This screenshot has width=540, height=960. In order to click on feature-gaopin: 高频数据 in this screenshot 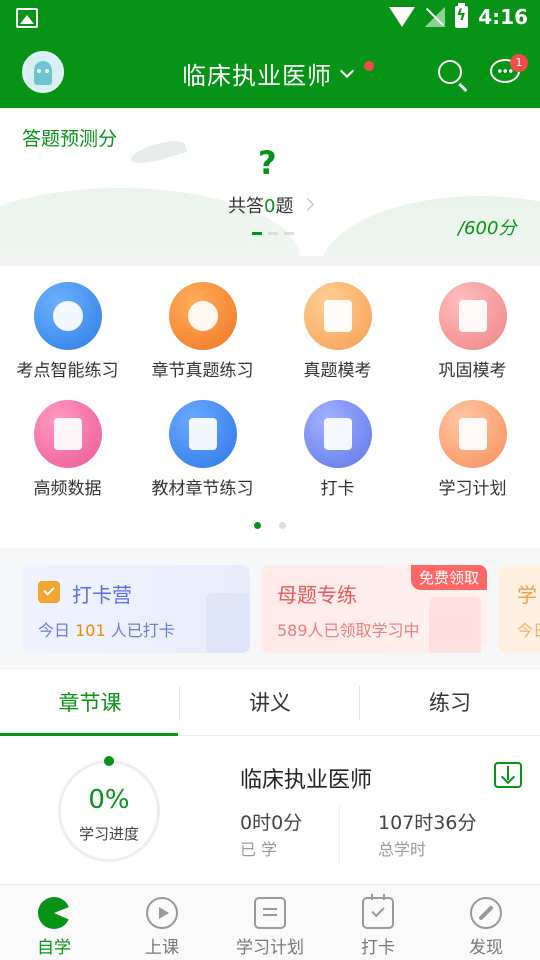, I will do `click(67, 449)`.